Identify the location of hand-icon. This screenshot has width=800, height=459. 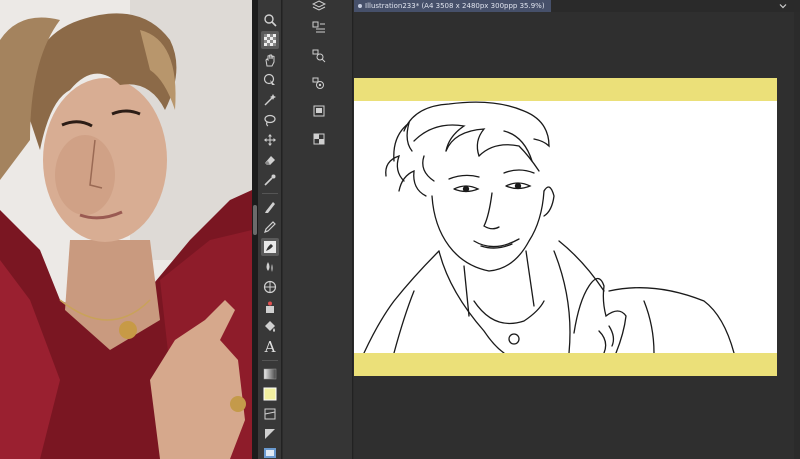
(270, 60).